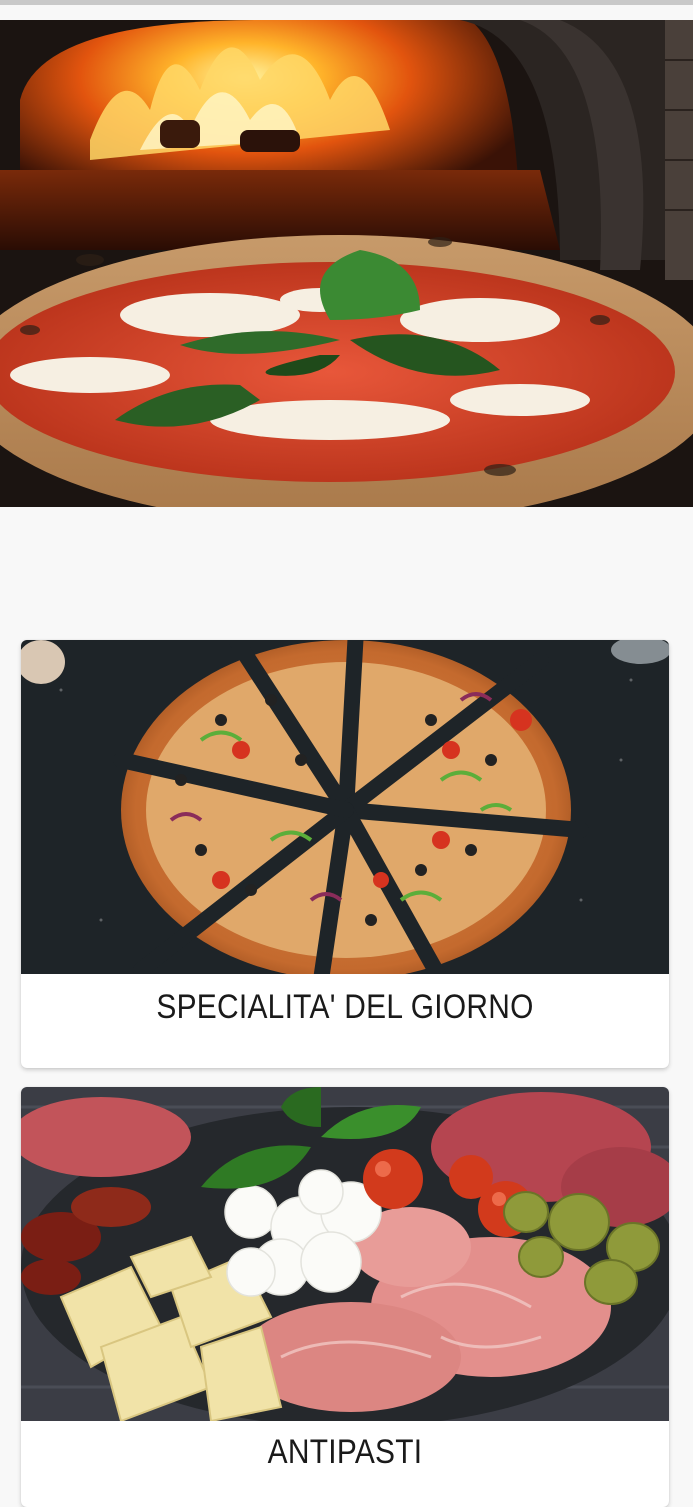 The image size is (693, 1507). I want to click on category-title: ANTIPASTI, so click(345, 1452).